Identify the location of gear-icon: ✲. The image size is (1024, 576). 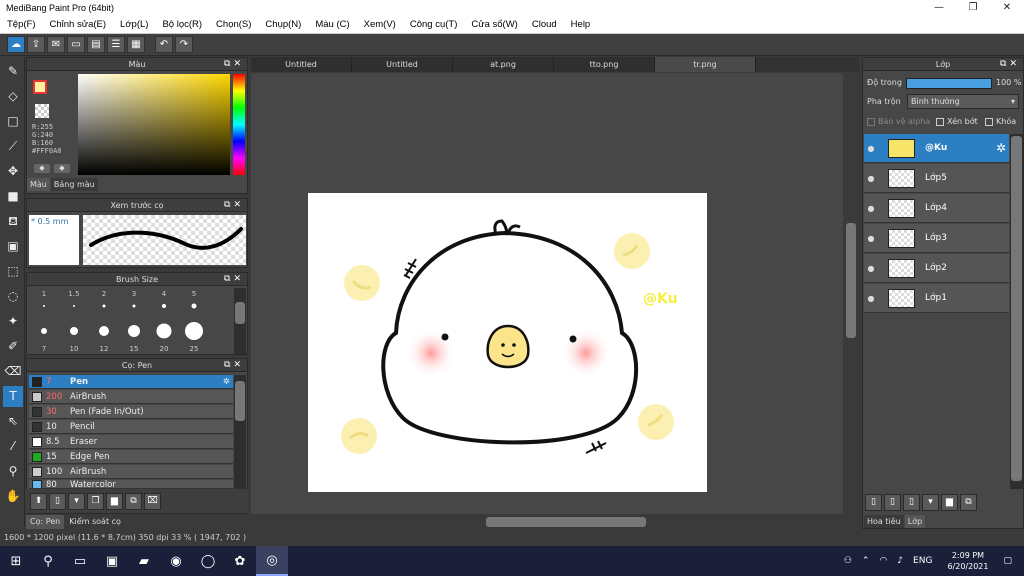
(226, 382).